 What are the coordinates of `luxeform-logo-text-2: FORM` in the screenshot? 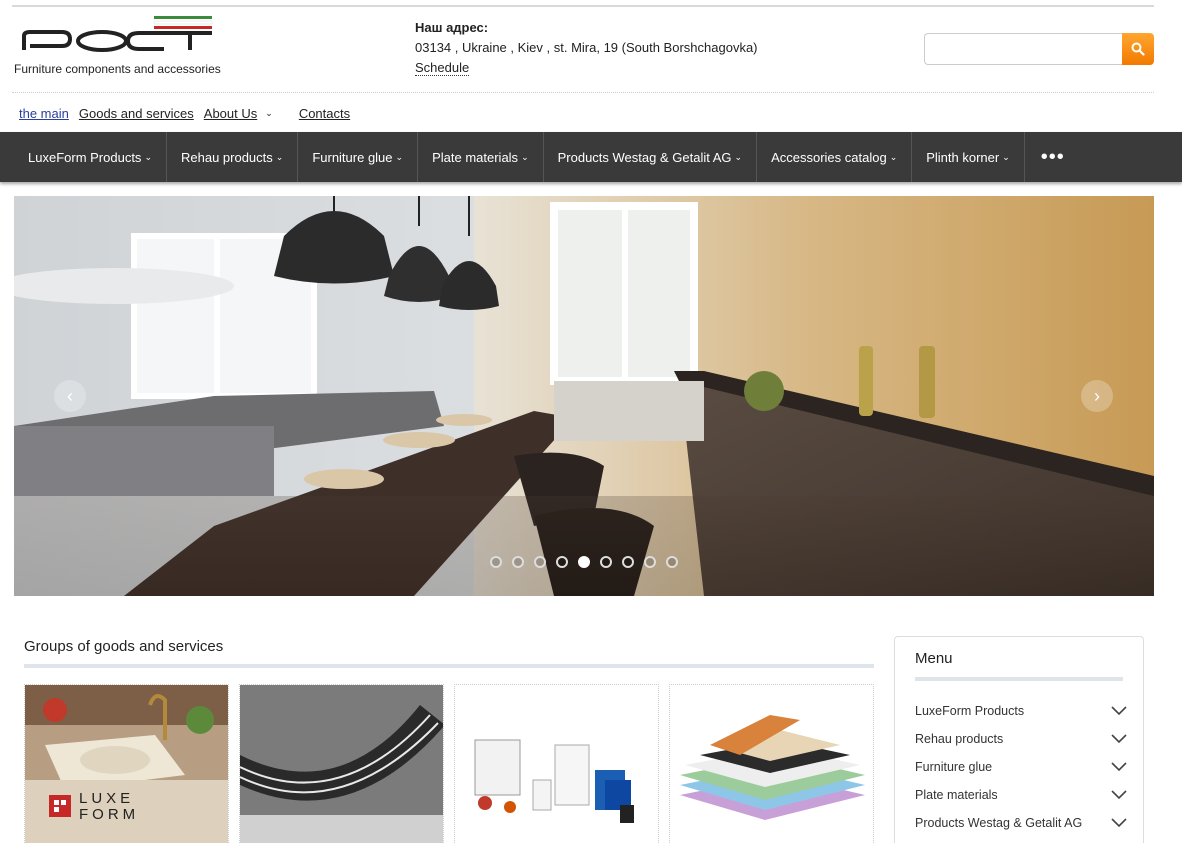 It's located at (109, 814).